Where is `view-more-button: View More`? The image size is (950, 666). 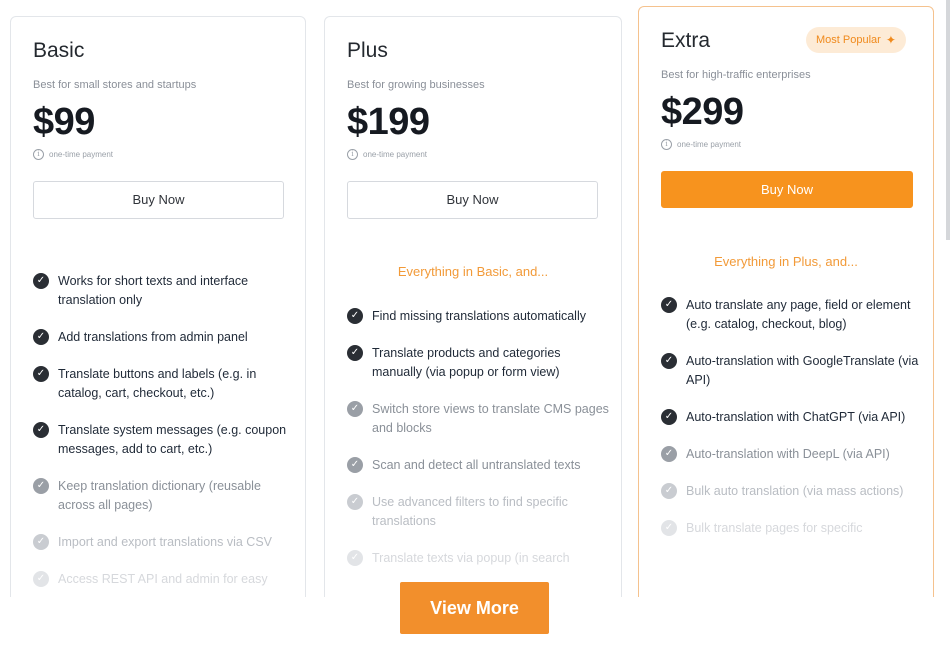
view-more-button: View More is located at coordinates (474, 608).